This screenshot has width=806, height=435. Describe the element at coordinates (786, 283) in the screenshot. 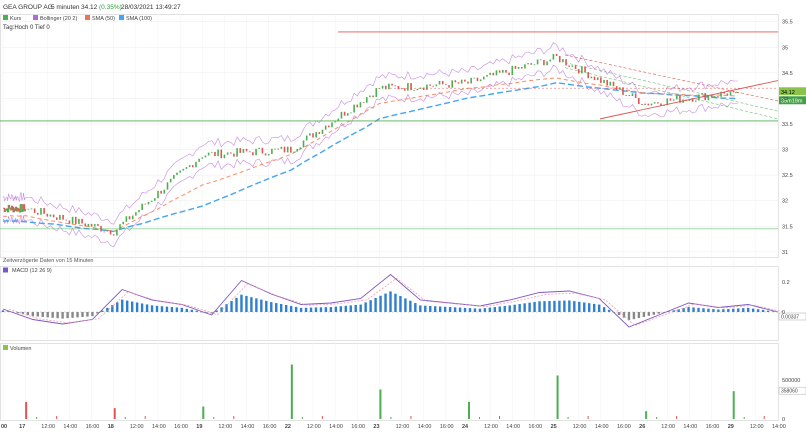

I see `macd-y-tick: 0.2` at that location.